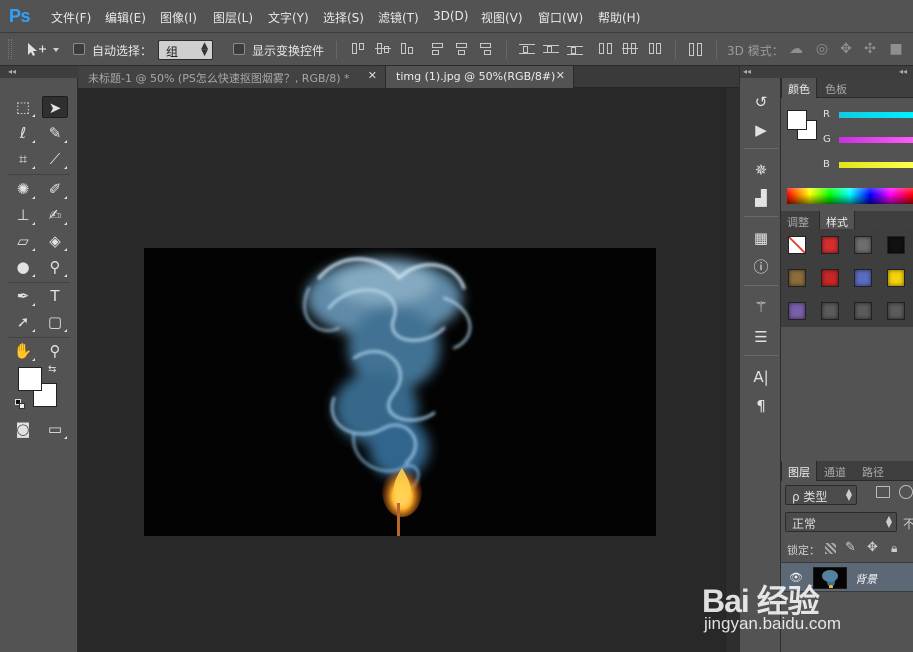 The image size is (913, 652). What do you see at coordinates (896, 49) in the screenshot?
I see `3d-scale-icon: ■` at bounding box center [896, 49].